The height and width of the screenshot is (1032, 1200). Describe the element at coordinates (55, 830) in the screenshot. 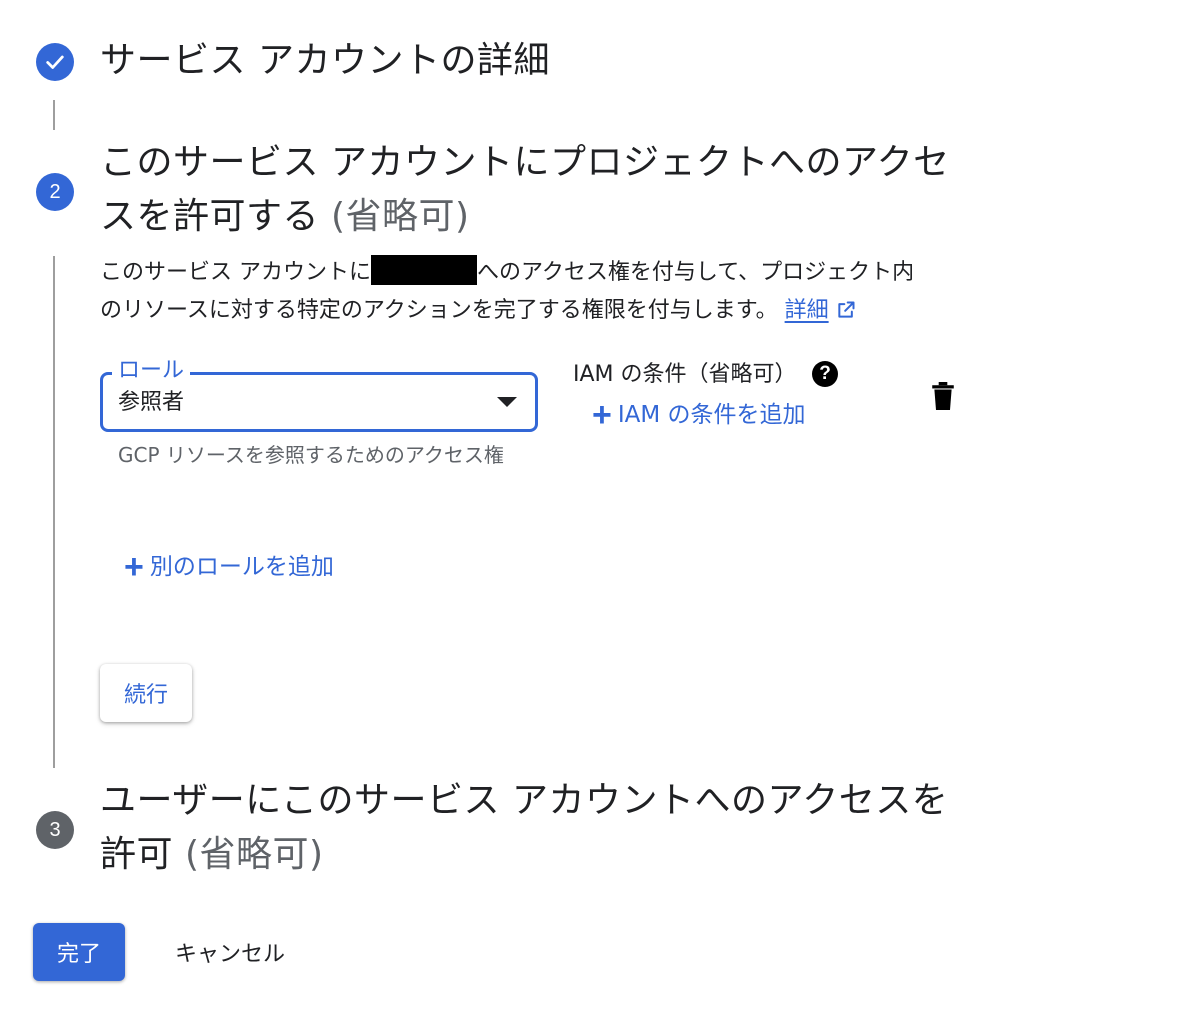

I see `step-3-number-badge: 3` at that location.